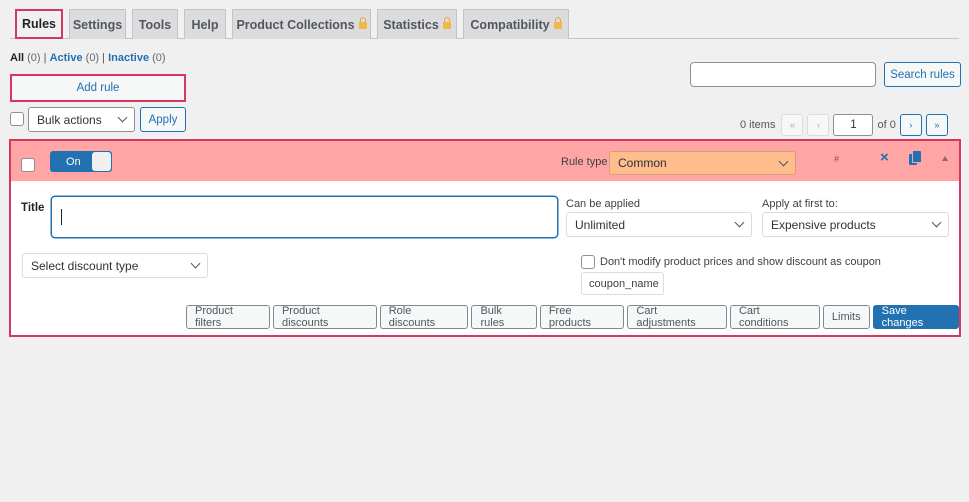 The width and height of the screenshot is (969, 502). Describe the element at coordinates (910, 124) in the screenshot. I see `next-page-button: ›` at that location.